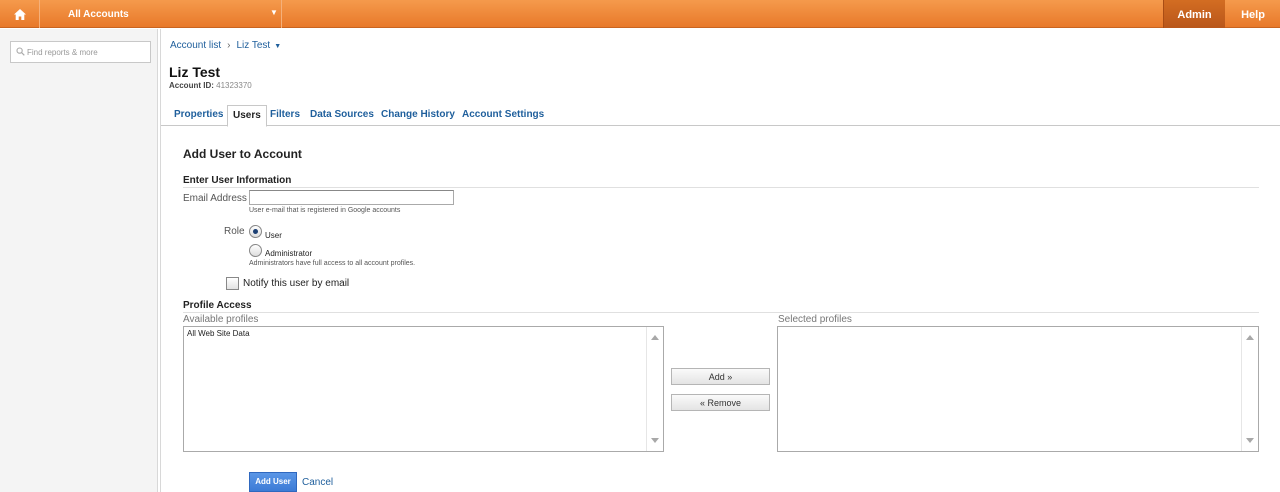 This screenshot has height=492, width=1280. Describe the element at coordinates (98, 14) in the screenshot. I see `account-selector-label: All Accounts` at that location.